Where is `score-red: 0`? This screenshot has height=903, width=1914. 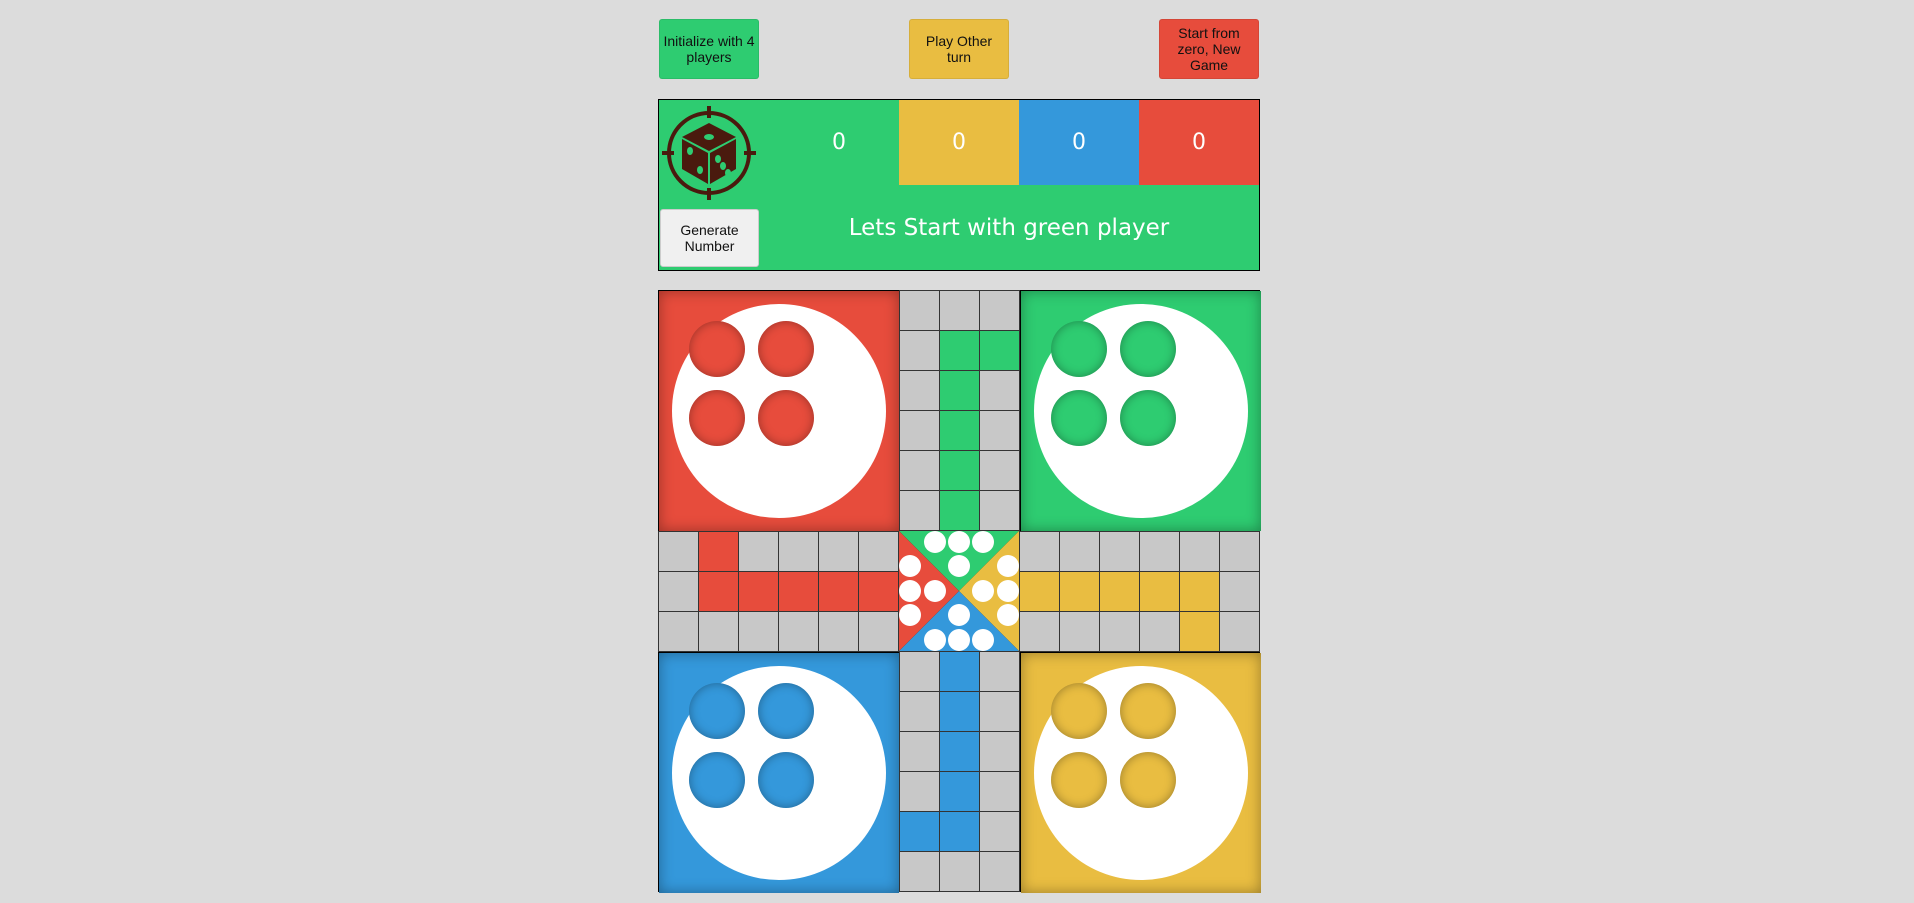 score-red: 0 is located at coordinates (1199, 142).